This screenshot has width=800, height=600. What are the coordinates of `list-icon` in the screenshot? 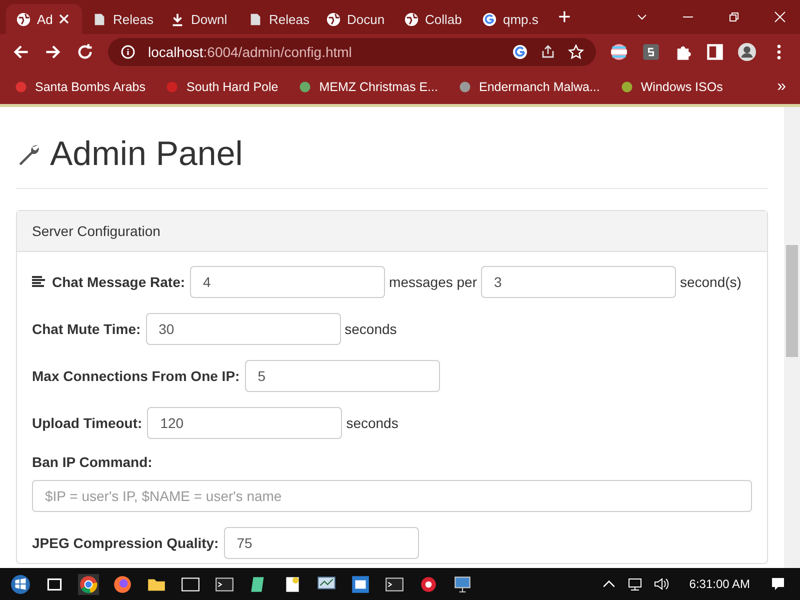 It's located at (39, 282).